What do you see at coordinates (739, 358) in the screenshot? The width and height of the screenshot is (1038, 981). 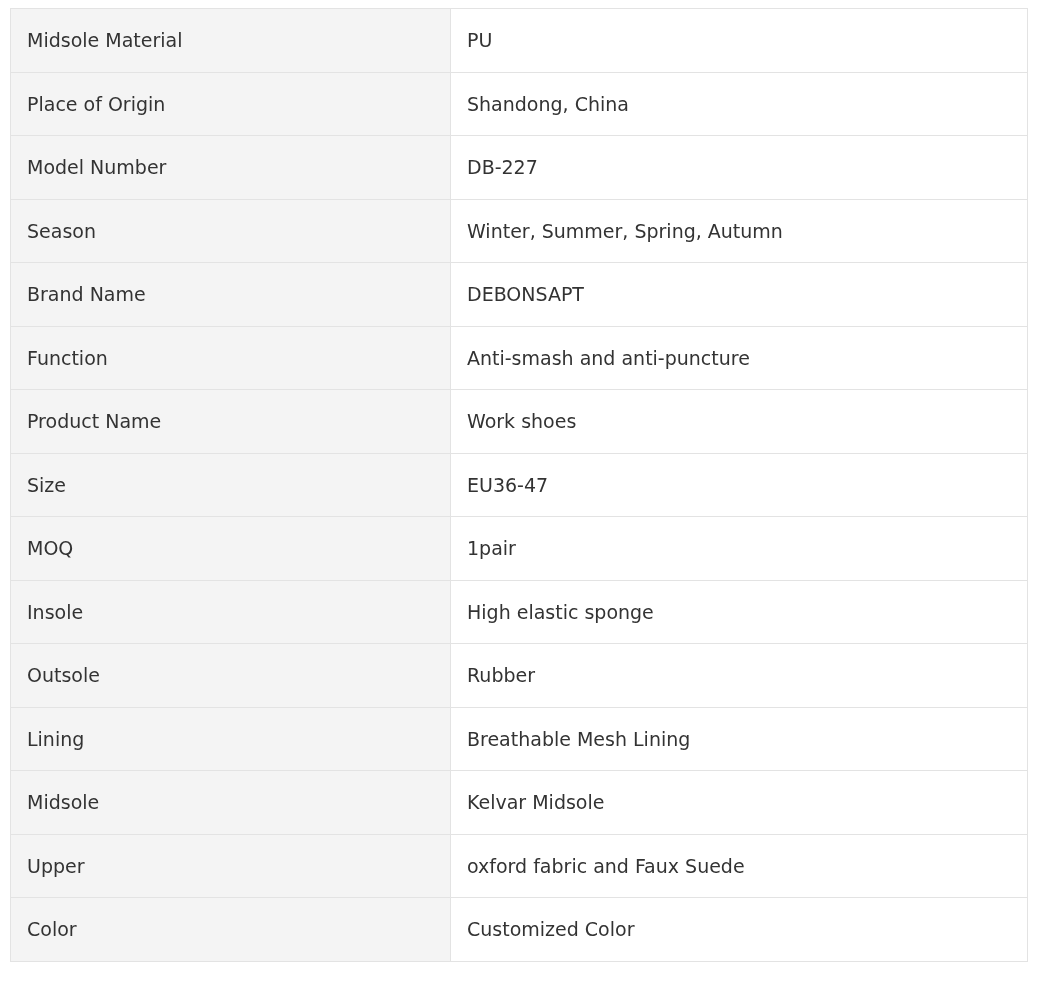 I see `attribute-value-cell: Anti-smash and anti-puncture` at bounding box center [739, 358].